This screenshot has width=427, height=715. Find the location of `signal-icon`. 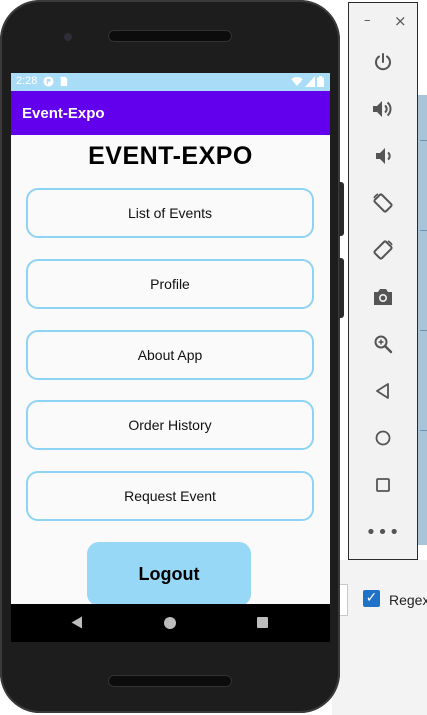

signal-icon is located at coordinates (310, 81).